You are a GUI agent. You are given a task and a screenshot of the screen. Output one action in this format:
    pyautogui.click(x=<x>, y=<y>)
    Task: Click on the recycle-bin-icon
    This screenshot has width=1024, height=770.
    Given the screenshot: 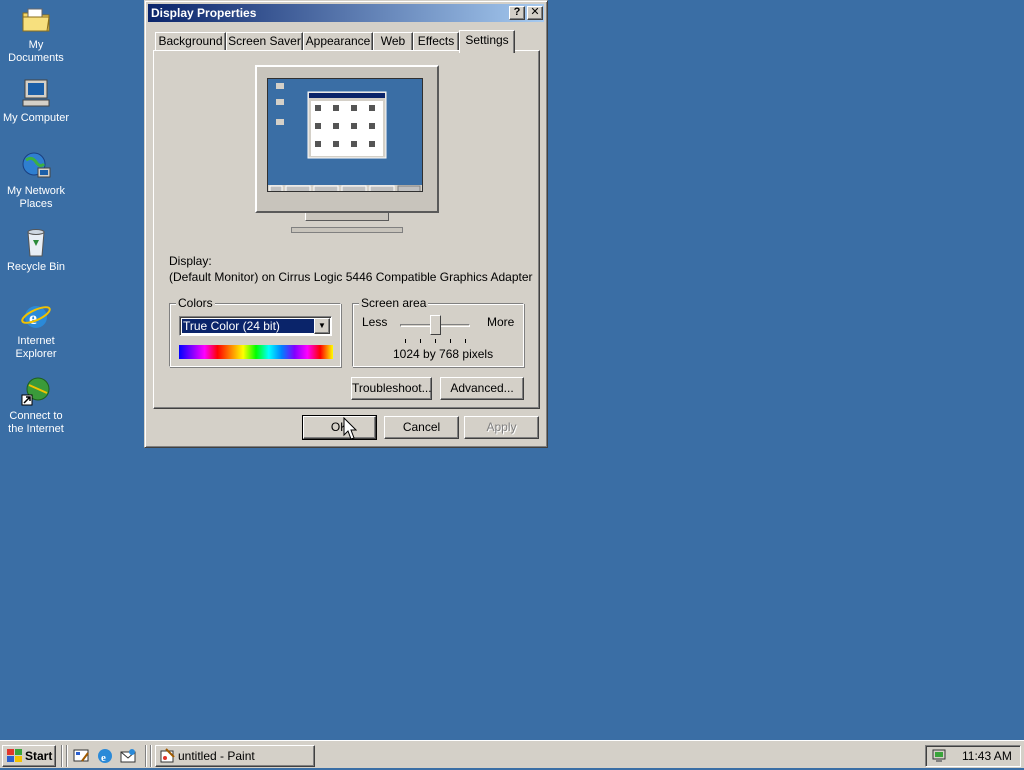 What is the action you would take?
    pyautogui.click(x=36, y=242)
    